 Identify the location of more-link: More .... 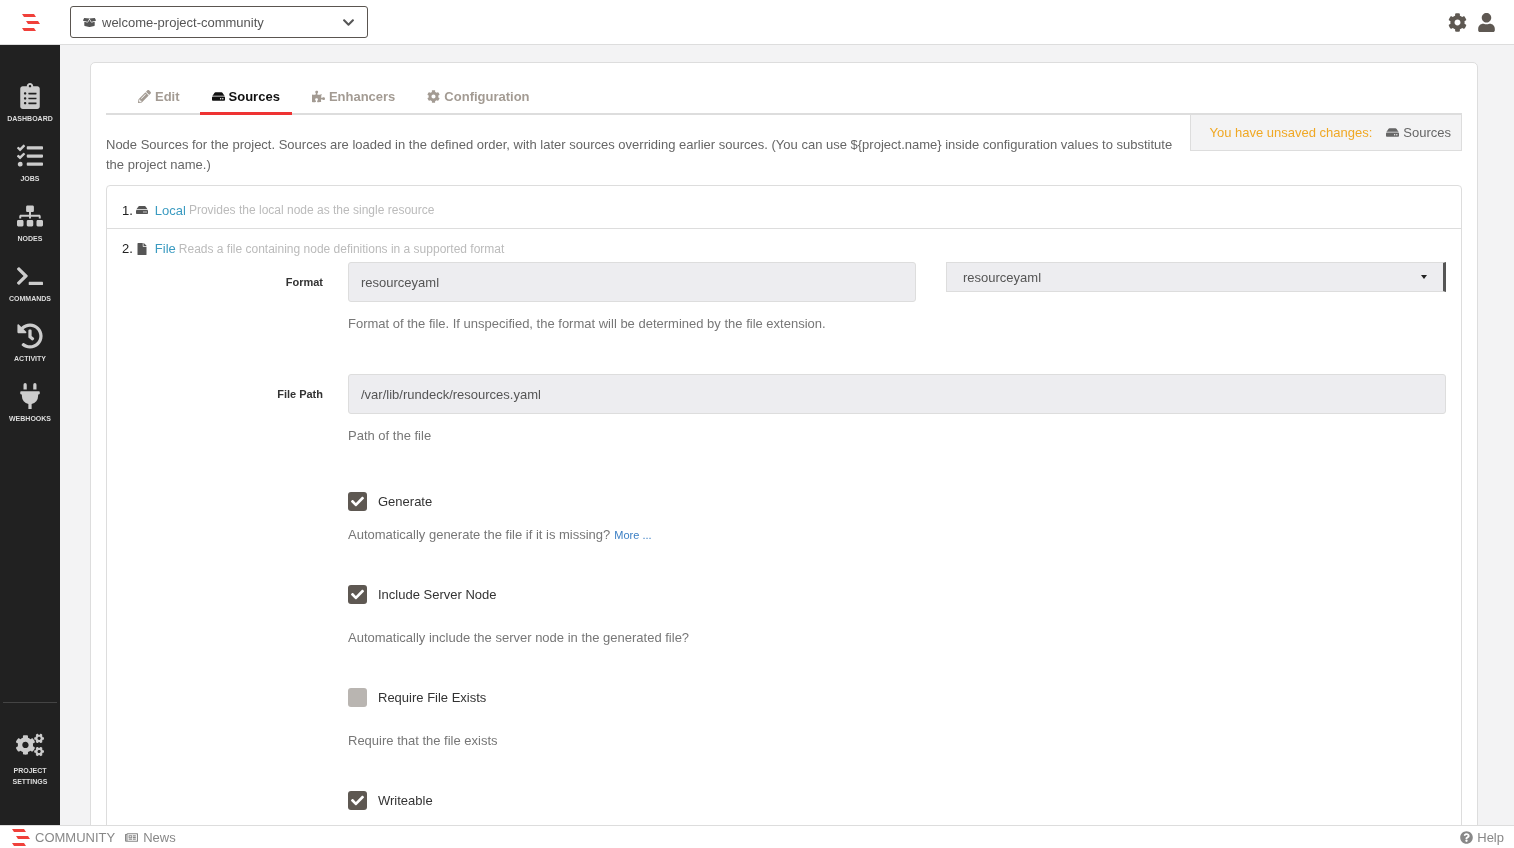
(633, 535).